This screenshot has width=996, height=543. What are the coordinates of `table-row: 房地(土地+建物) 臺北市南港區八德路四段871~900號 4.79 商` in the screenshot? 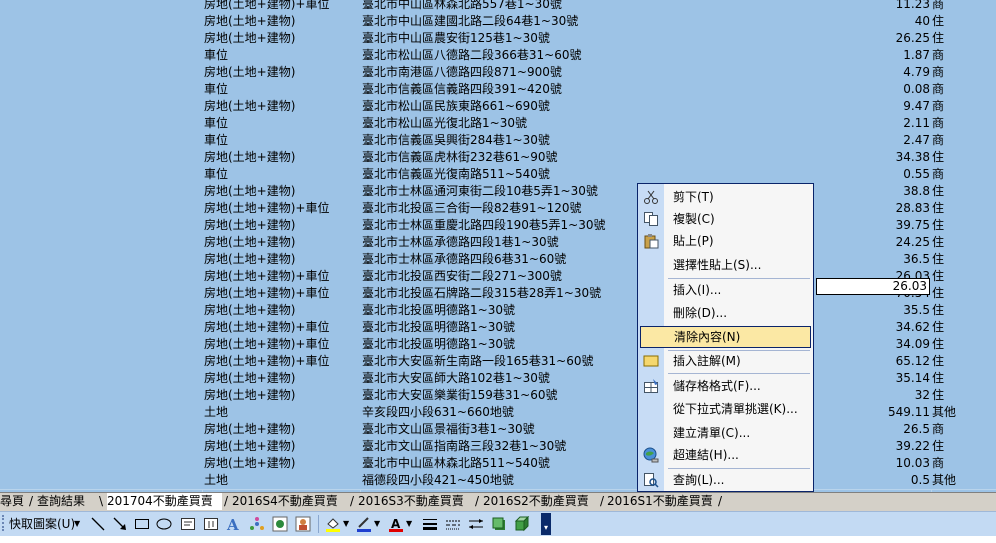 It's located at (498, 73).